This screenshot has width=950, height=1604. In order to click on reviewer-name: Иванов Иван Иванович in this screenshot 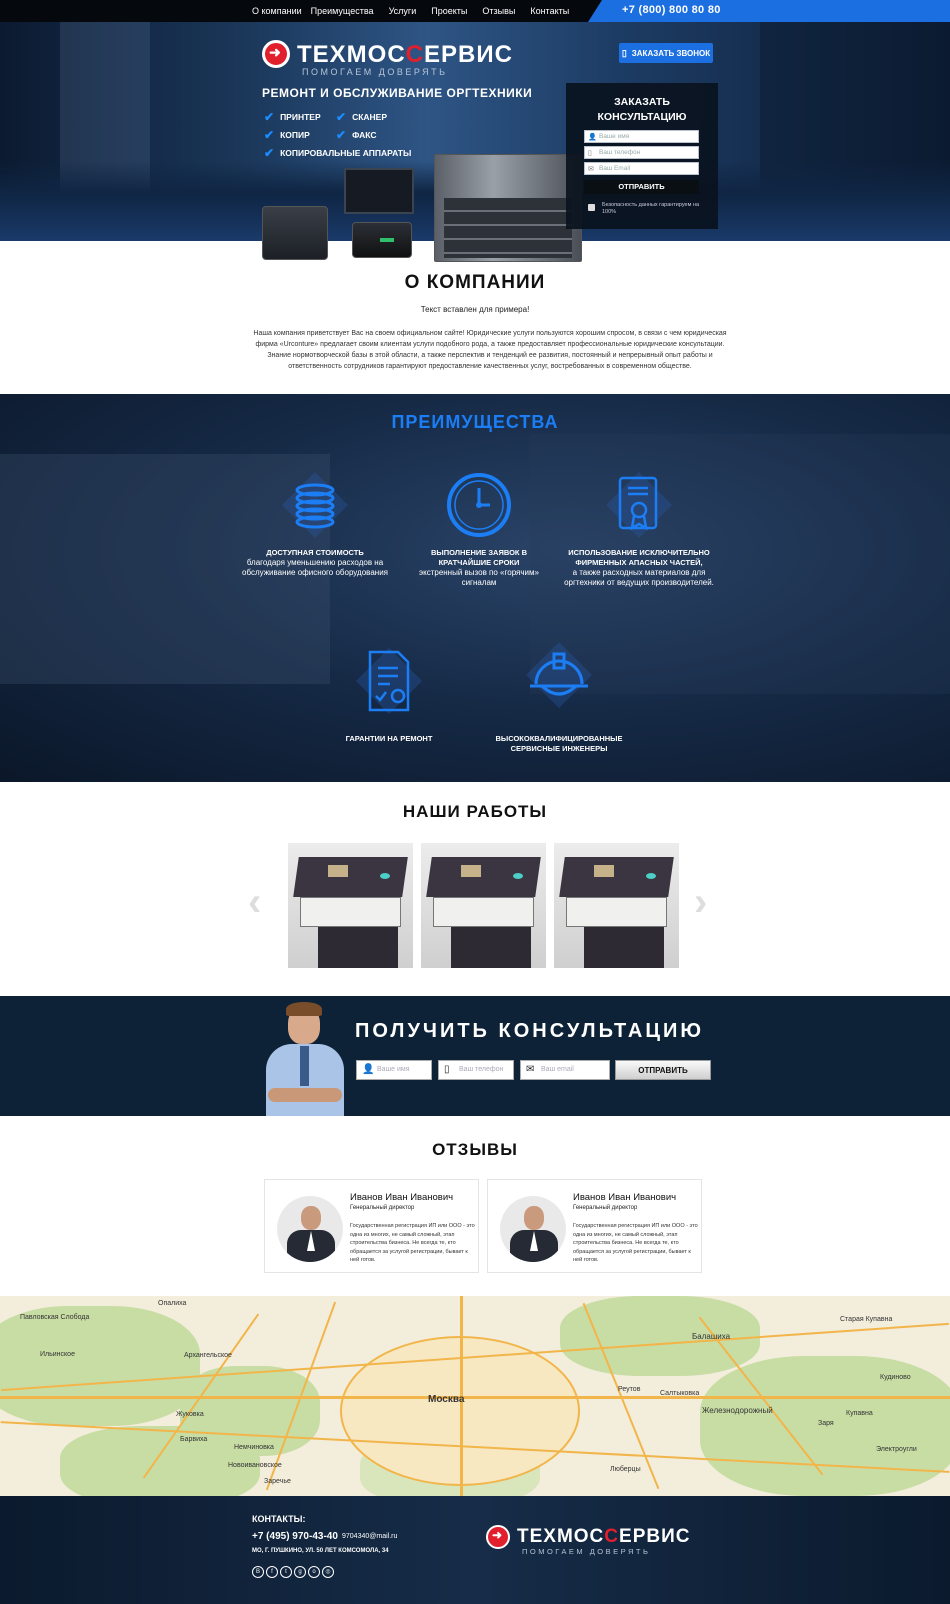, I will do `click(402, 1197)`.